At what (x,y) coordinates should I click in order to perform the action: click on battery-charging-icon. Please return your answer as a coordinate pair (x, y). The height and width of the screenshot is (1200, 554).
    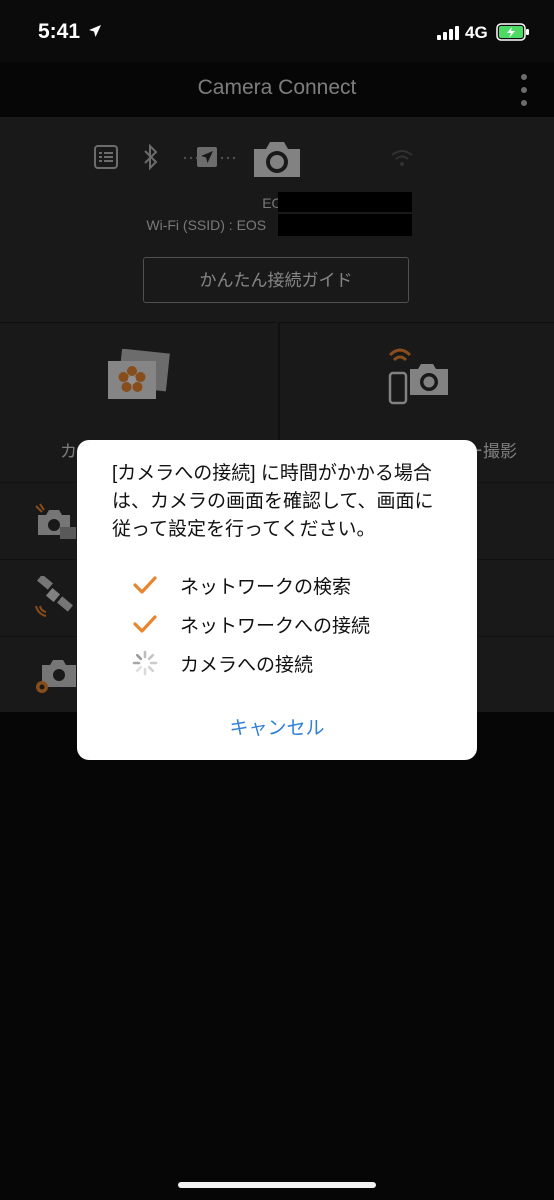
    Looking at the image, I should click on (512, 32).